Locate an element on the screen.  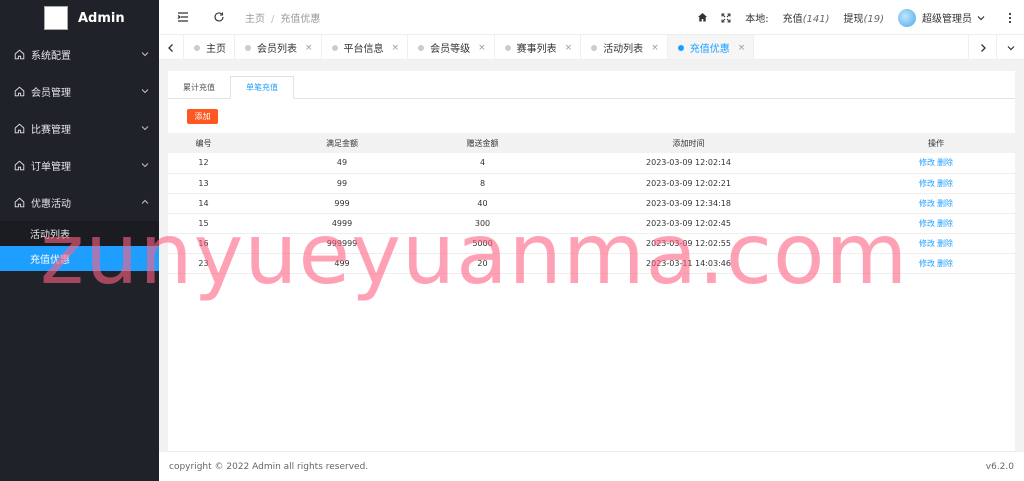
table-row: 16 999999 5000 2023-03-09 12:02:55 修改 删除 is located at coordinates (591, 243).